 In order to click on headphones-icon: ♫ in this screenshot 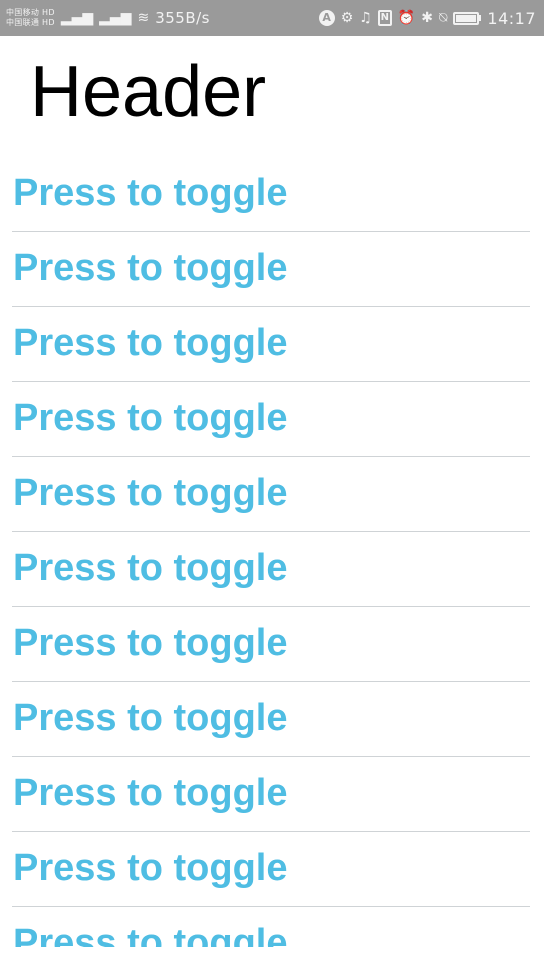, I will do `click(365, 18)`.